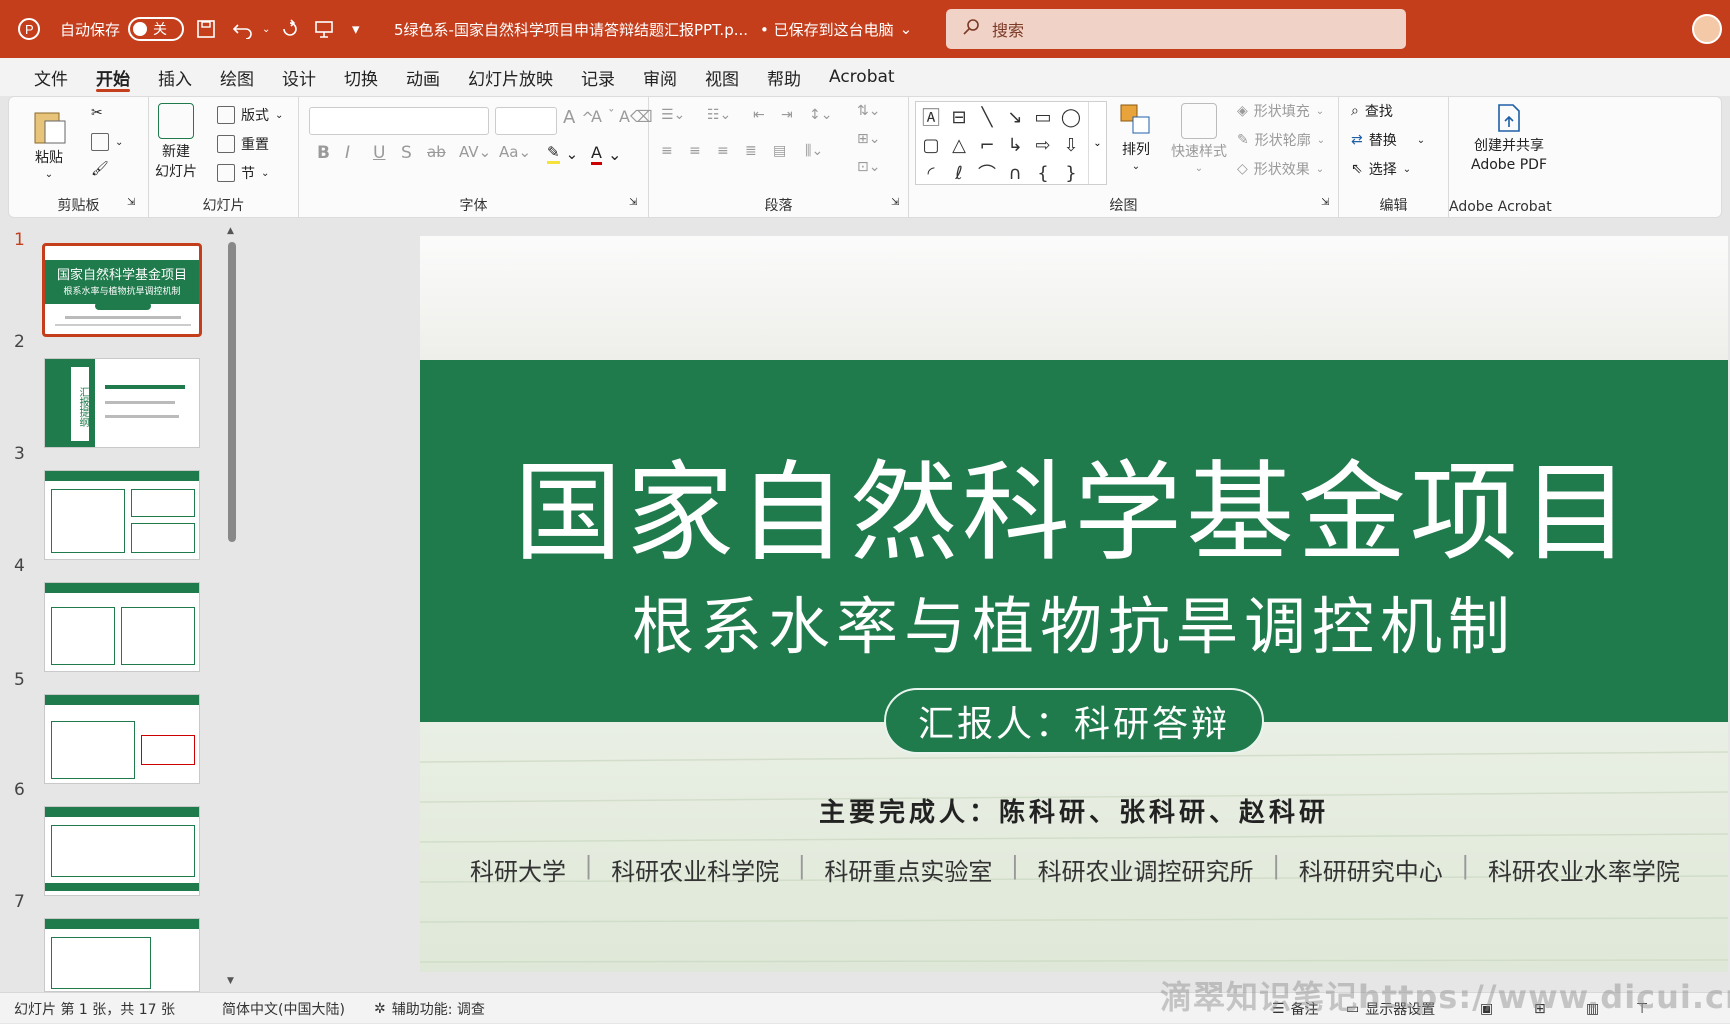  Describe the element at coordinates (673, 115) in the screenshot. I see `bullets-icon: ☰⌄` at that location.